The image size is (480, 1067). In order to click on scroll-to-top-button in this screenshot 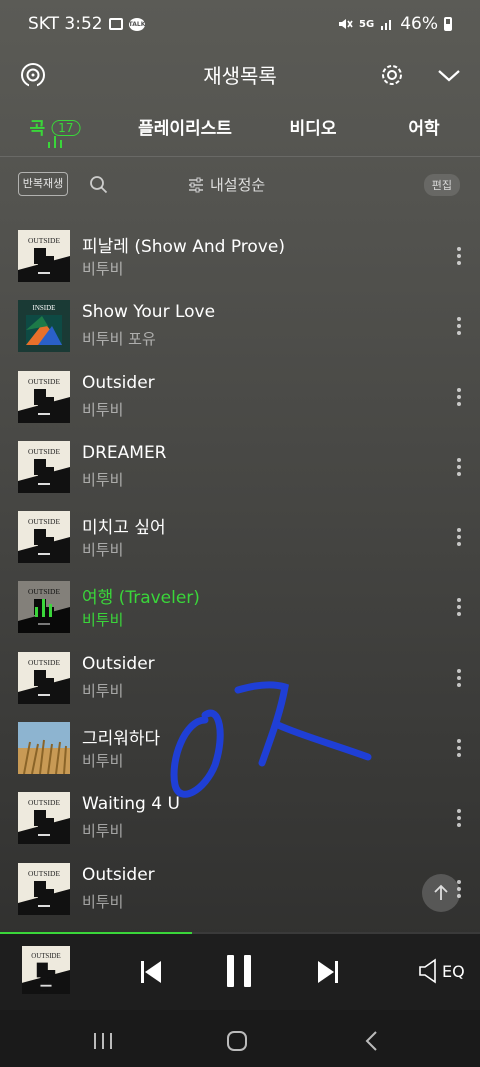, I will do `click(441, 893)`.